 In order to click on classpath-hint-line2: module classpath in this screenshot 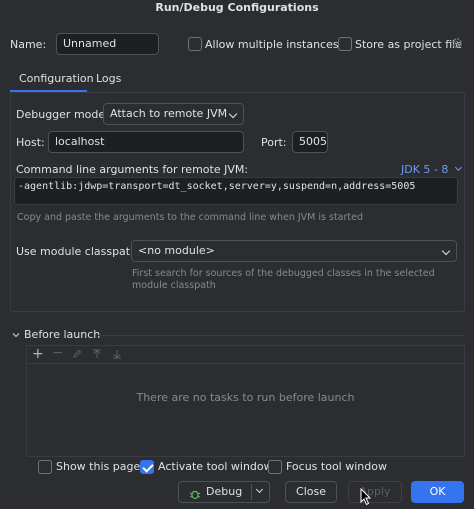, I will do `click(174, 285)`.